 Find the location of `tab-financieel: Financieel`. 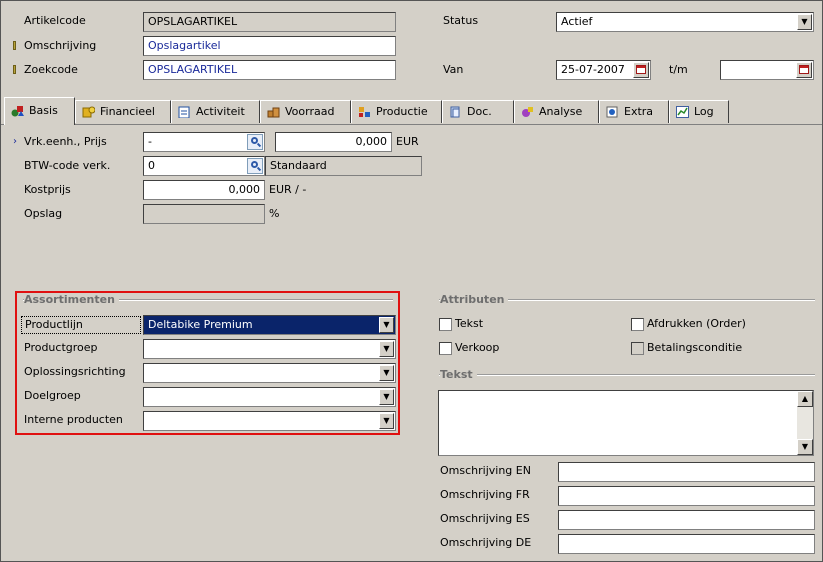

tab-financieel: Financieel is located at coordinates (123, 111).